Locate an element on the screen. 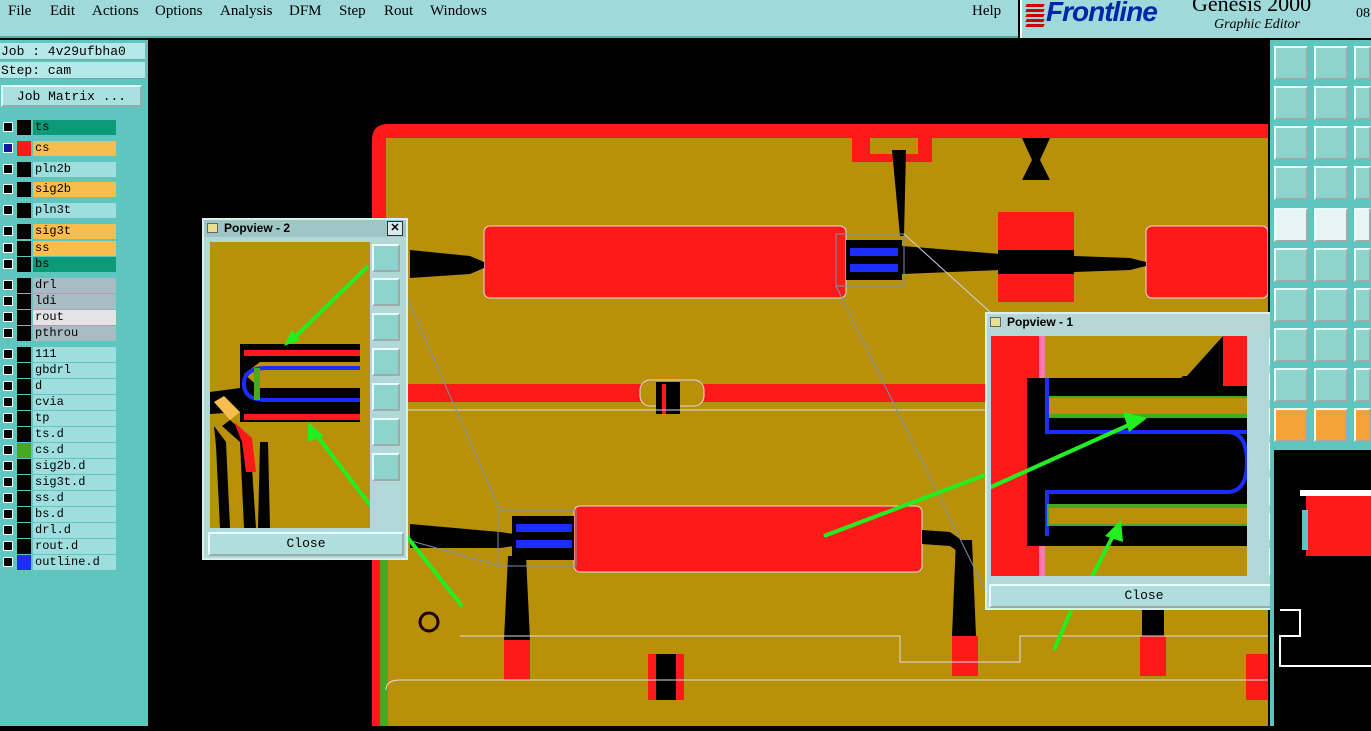  menu-help: Help is located at coordinates (986, 11).